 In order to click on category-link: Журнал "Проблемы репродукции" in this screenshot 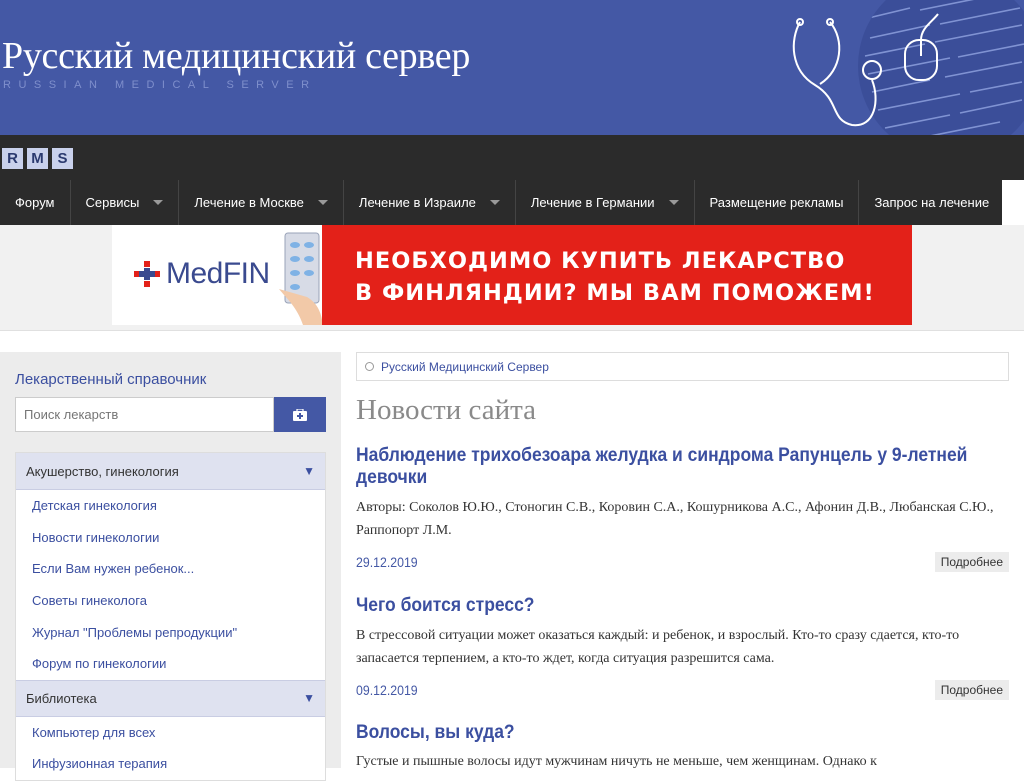, I will do `click(170, 632)`.